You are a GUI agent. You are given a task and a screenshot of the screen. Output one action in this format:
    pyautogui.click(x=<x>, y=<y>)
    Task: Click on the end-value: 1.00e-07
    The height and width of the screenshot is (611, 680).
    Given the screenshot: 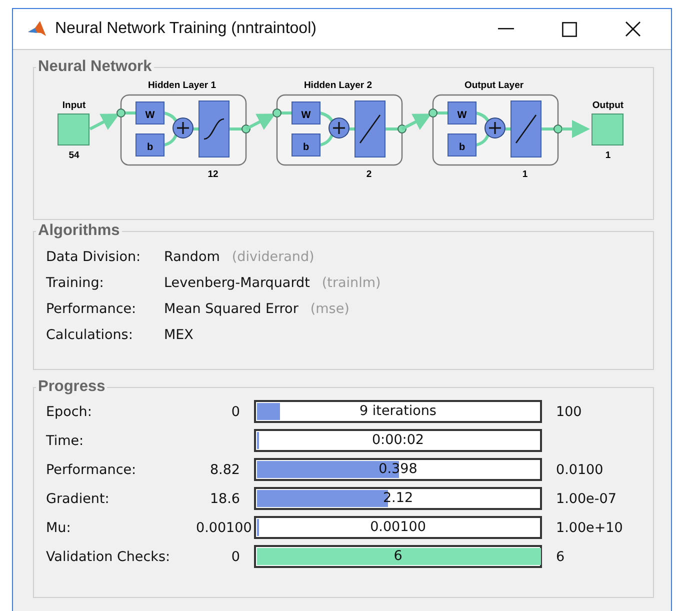 What is the action you would take?
    pyautogui.click(x=586, y=498)
    